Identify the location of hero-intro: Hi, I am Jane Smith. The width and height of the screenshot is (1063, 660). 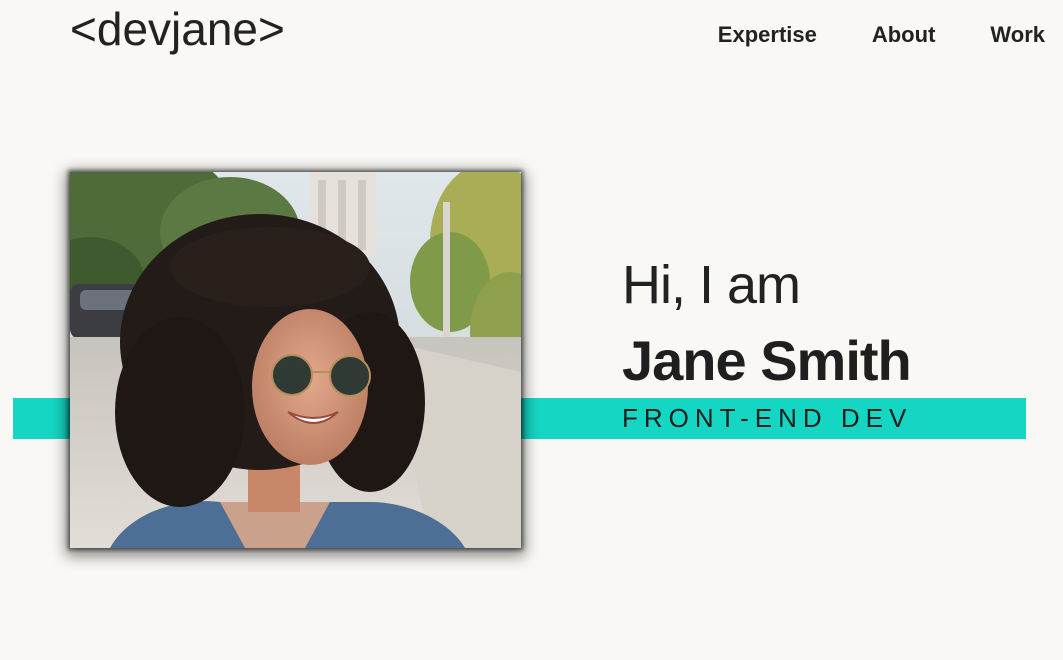
(767, 325).